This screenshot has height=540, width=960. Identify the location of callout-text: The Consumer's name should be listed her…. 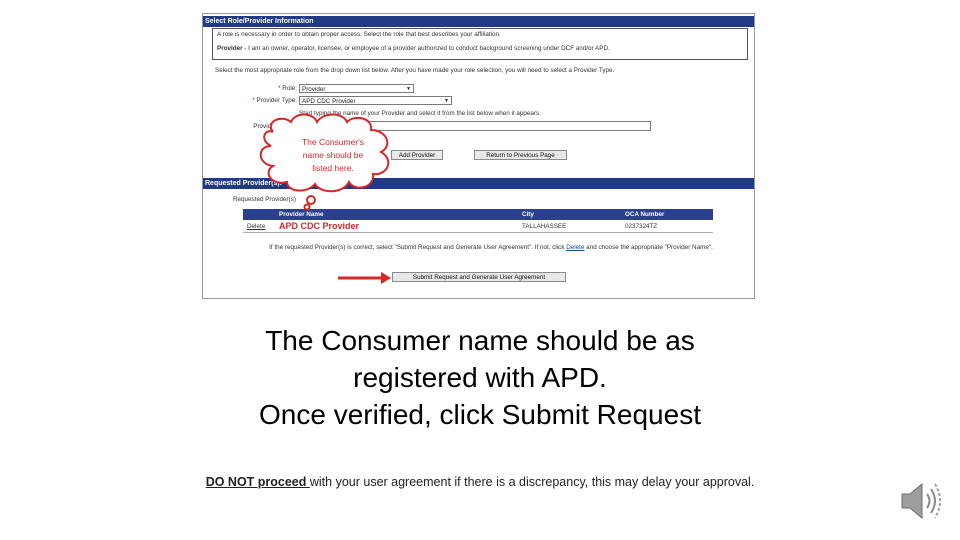
(333, 155).